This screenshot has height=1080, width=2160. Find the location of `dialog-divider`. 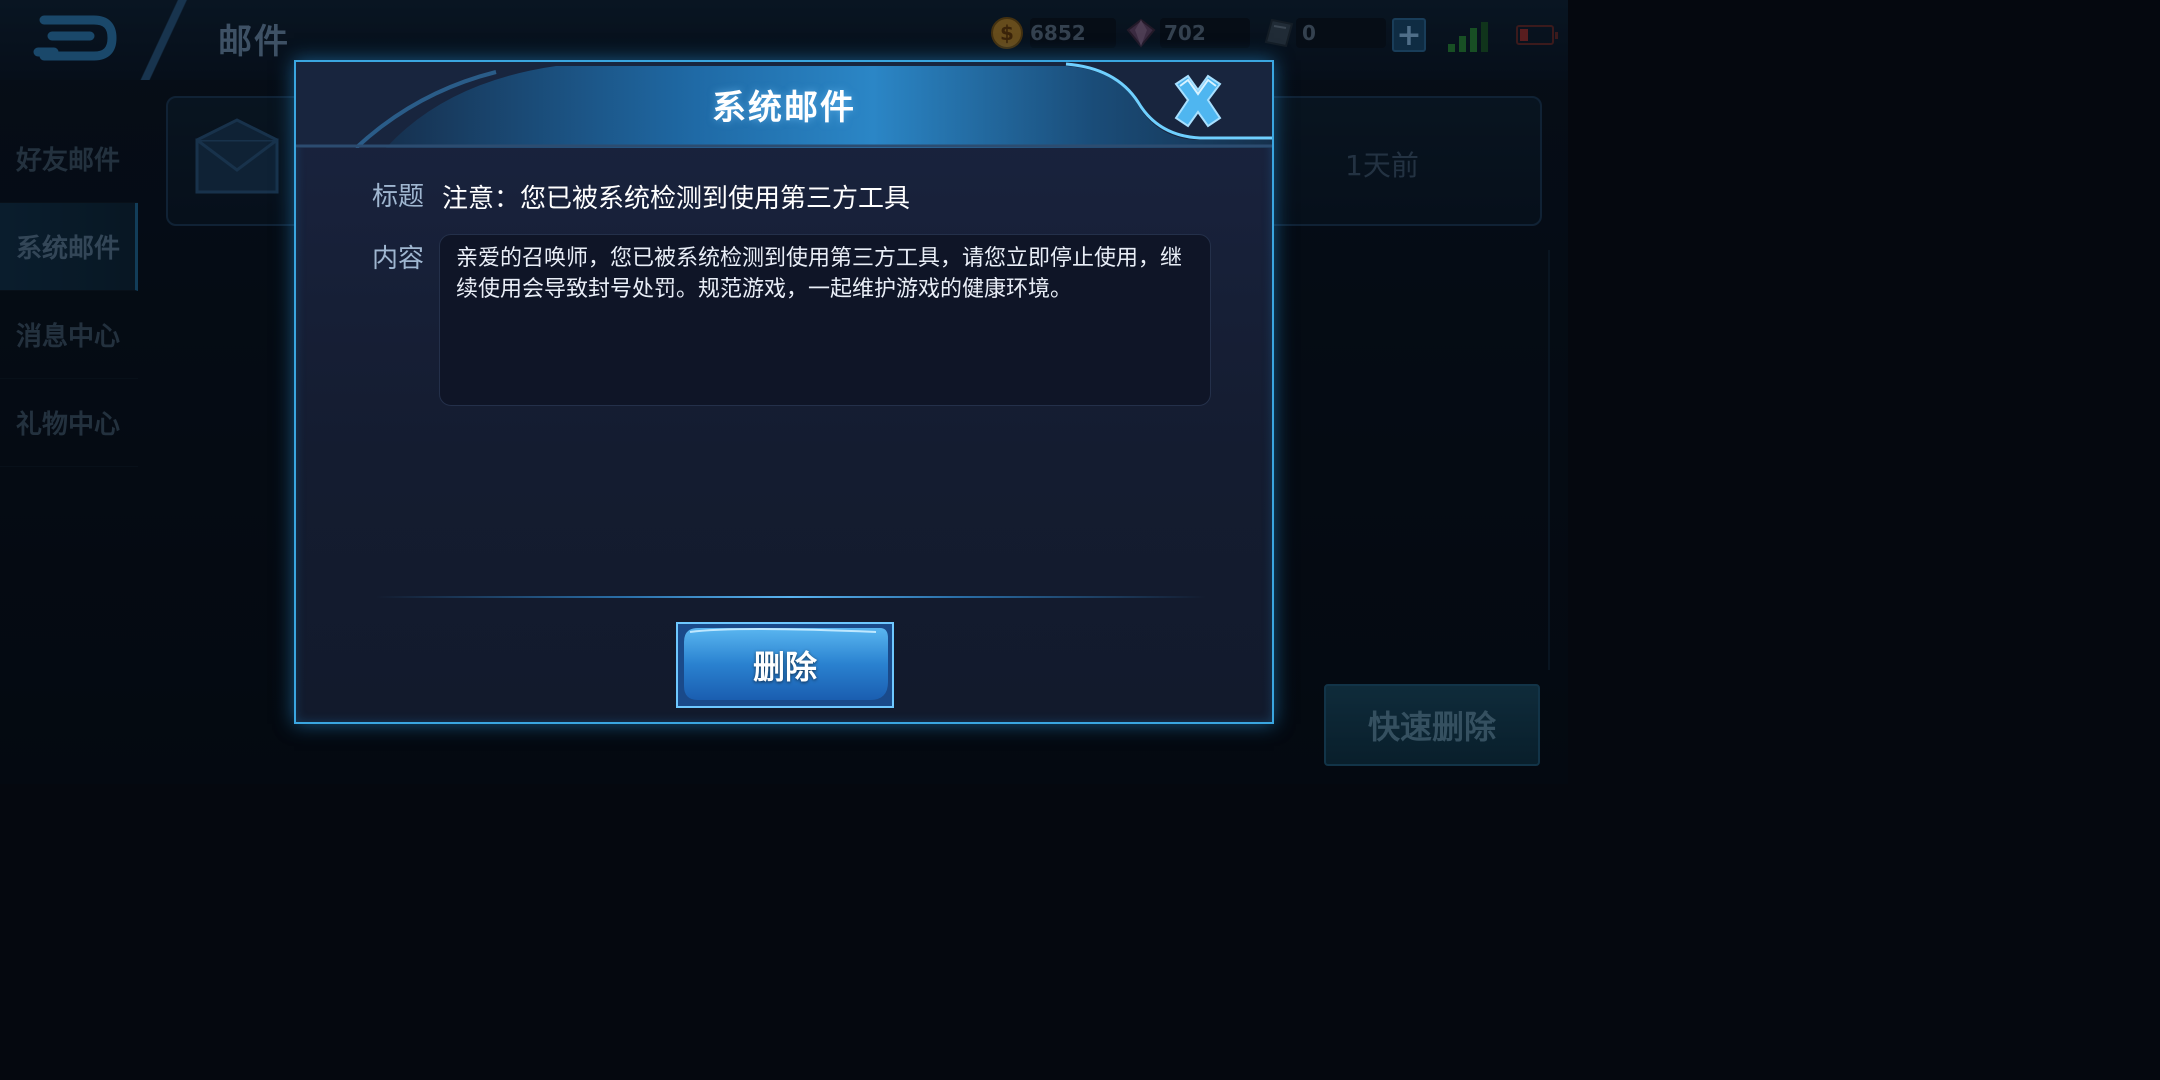

dialog-divider is located at coordinates (791, 597).